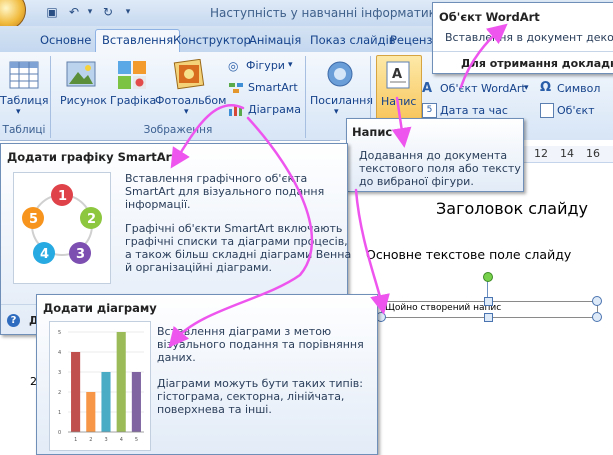 The width and height of the screenshot is (613, 455). I want to click on arrow-to-chart-tooltip, so click(241, 232).